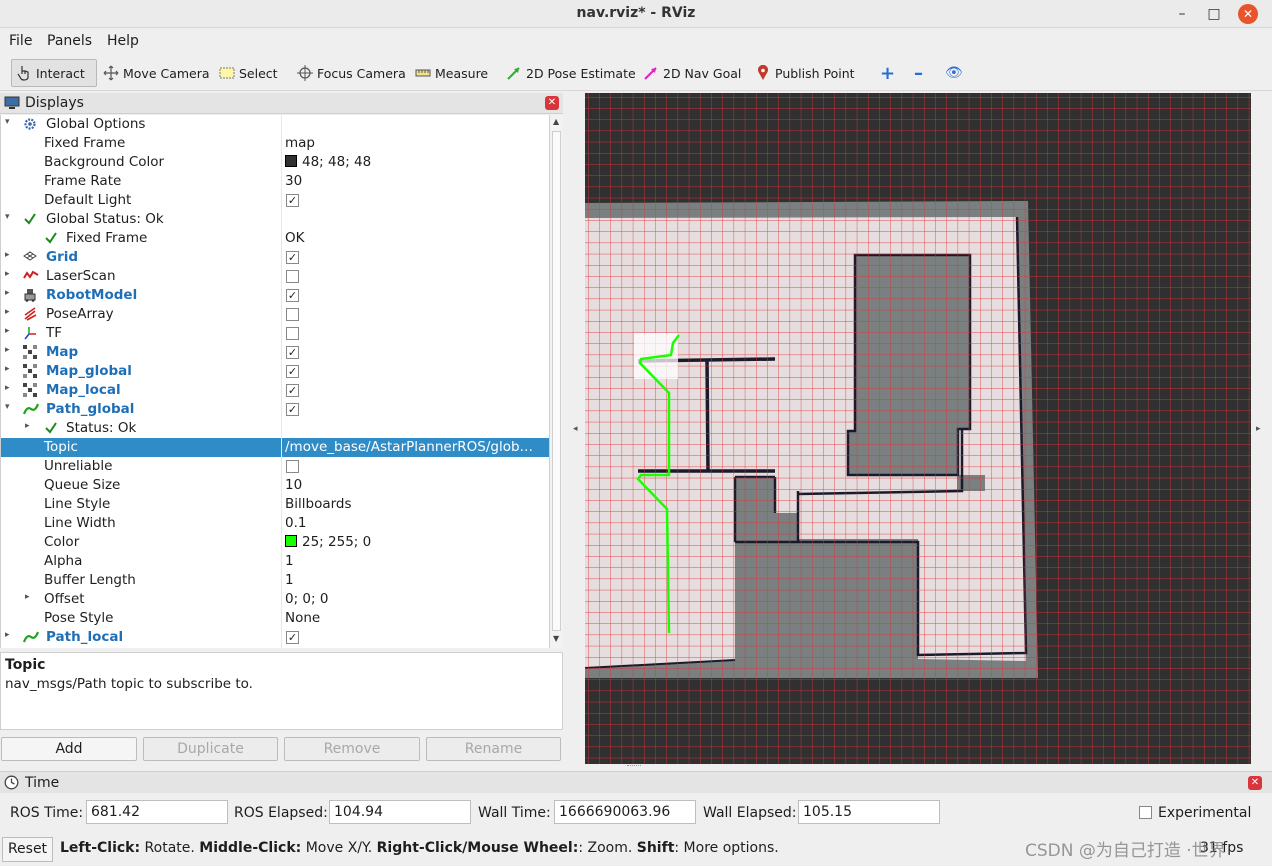 The height and width of the screenshot is (866, 1272). I want to click on reset-button: Reset, so click(27, 849).